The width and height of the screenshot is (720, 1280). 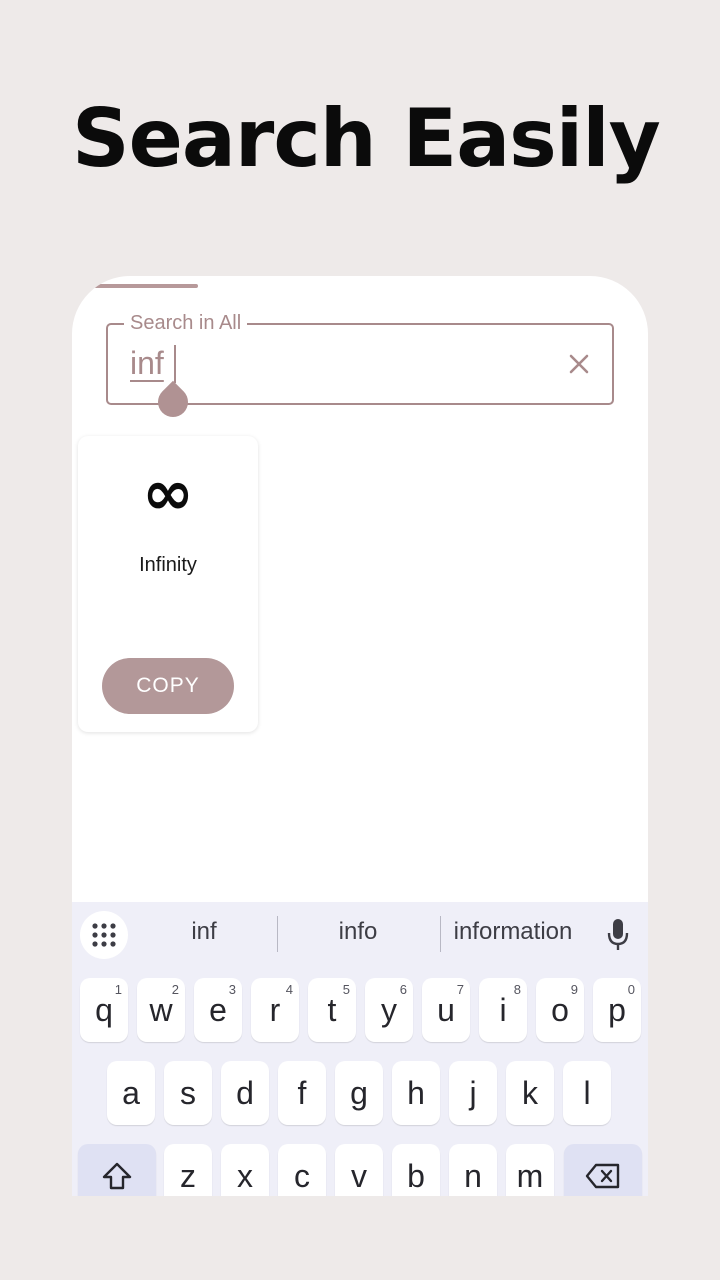 I want to click on key: r4, so click(x=275, y=1010).